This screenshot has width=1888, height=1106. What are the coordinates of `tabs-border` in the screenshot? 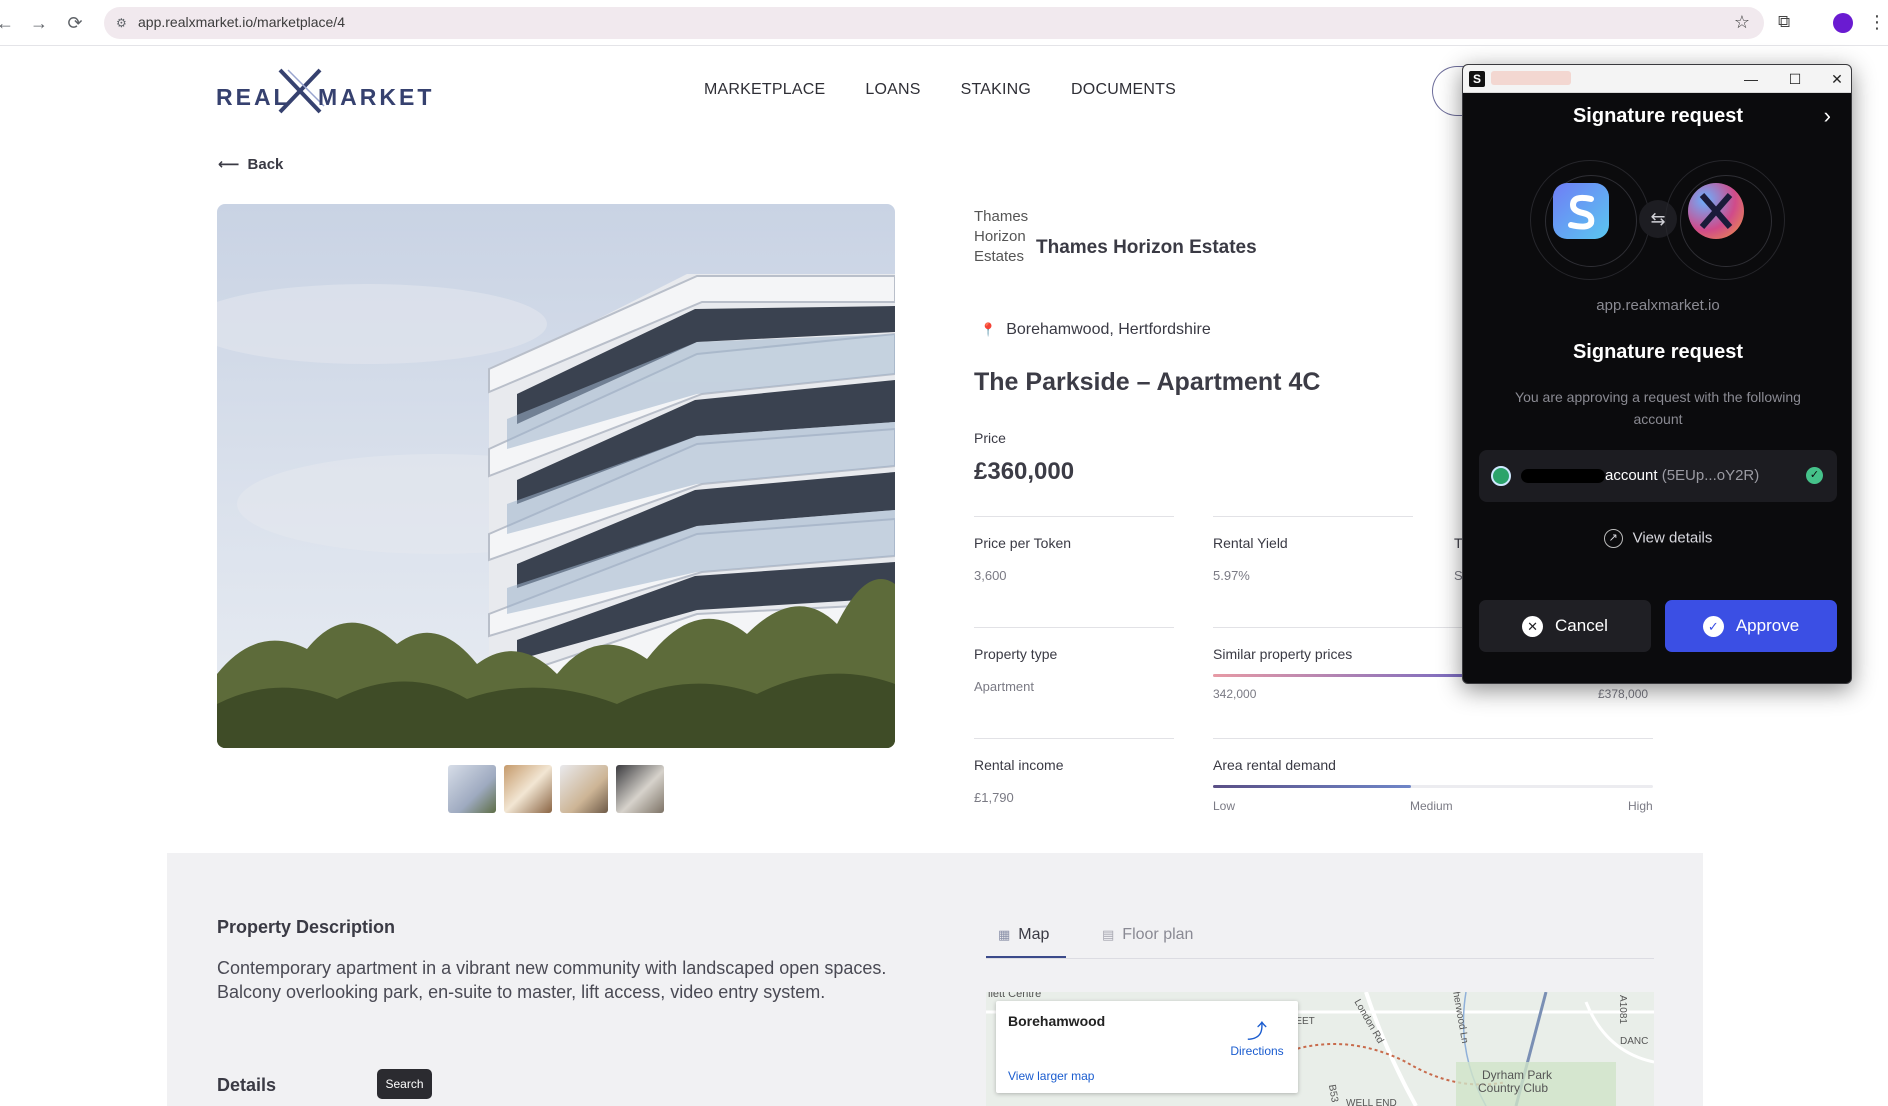 It's located at (1320, 958).